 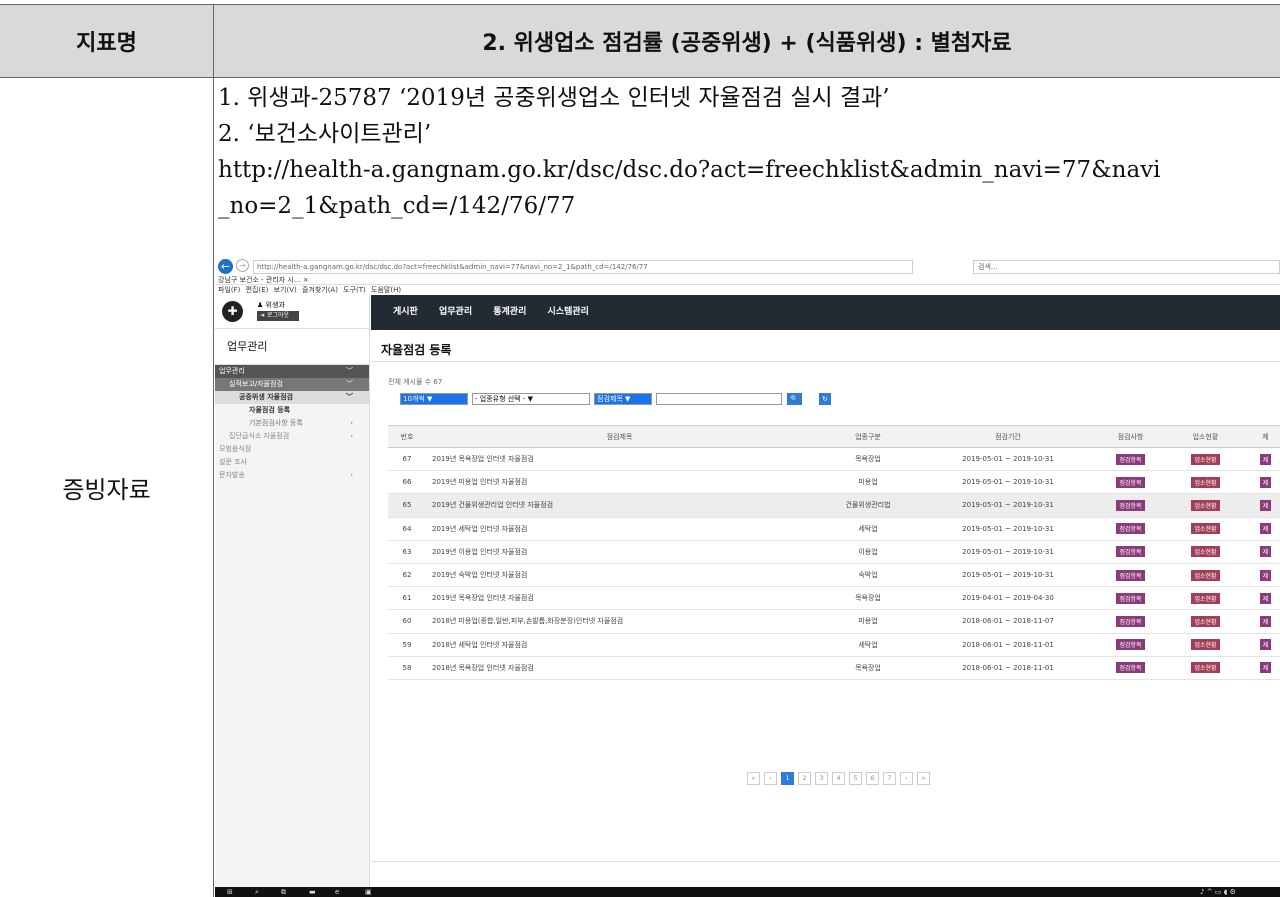 What do you see at coordinates (292, 475) in the screenshot?
I see `sidebar-item: 문자발송 ‹` at bounding box center [292, 475].